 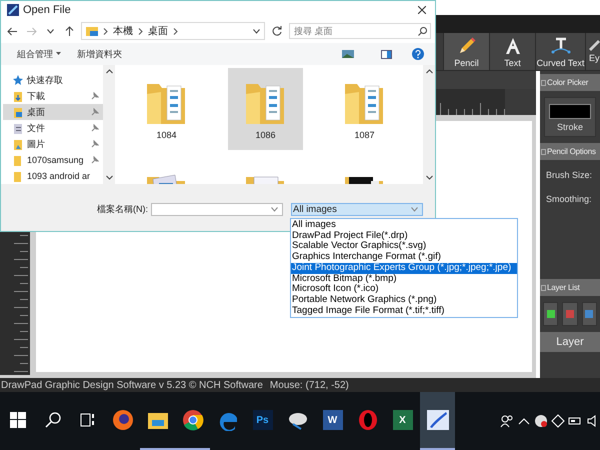 I want to click on download-folder-icon, so click(x=18, y=96).